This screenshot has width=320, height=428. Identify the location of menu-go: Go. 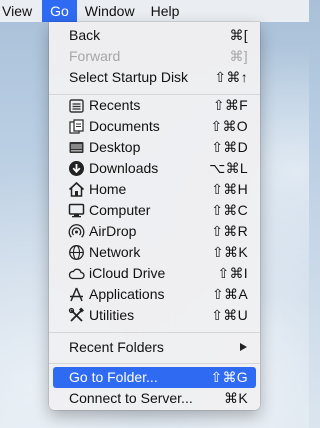
(59, 11).